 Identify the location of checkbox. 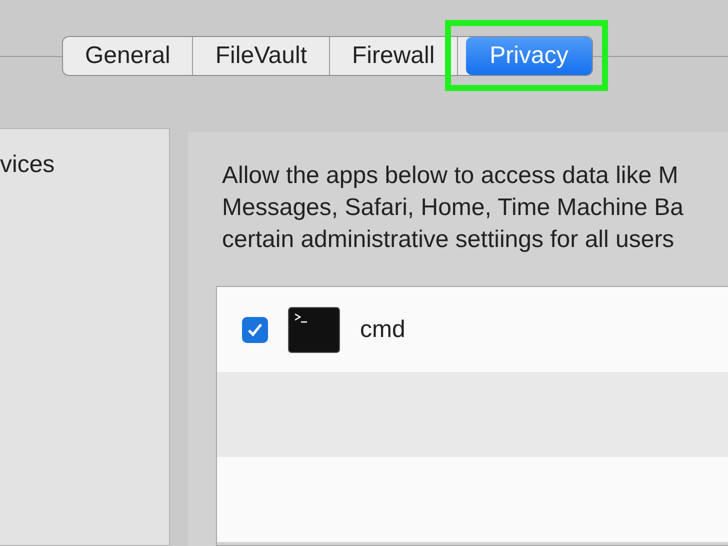
(255, 329).